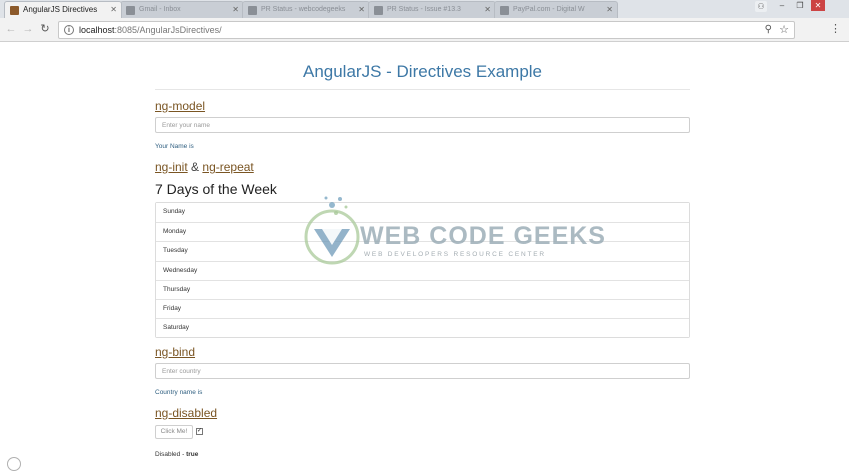 Image resolution: width=849 pixels, height=471 pixels. Describe the element at coordinates (11, 29) in the screenshot. I see `back-arrow-icon: ←` at that location.